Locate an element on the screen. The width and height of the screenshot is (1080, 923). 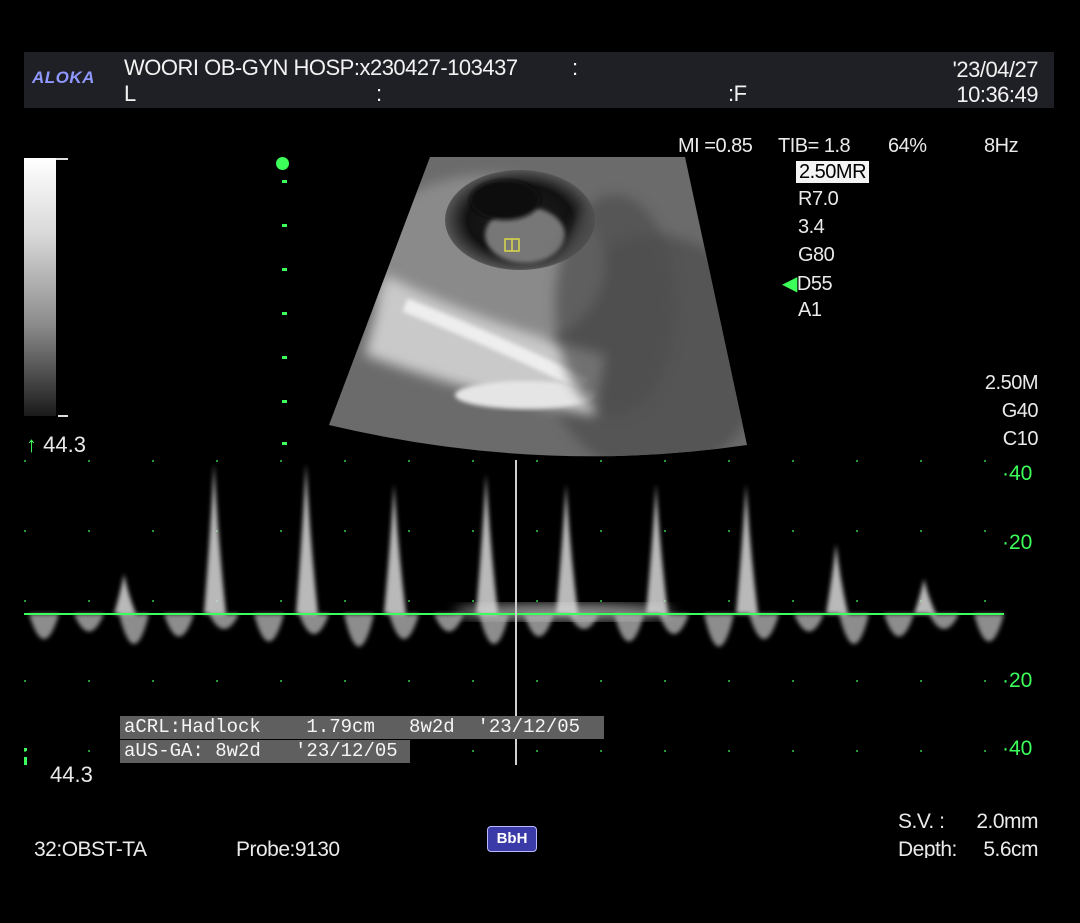
param-value: 3.4 is located at coordinates (811, 227).